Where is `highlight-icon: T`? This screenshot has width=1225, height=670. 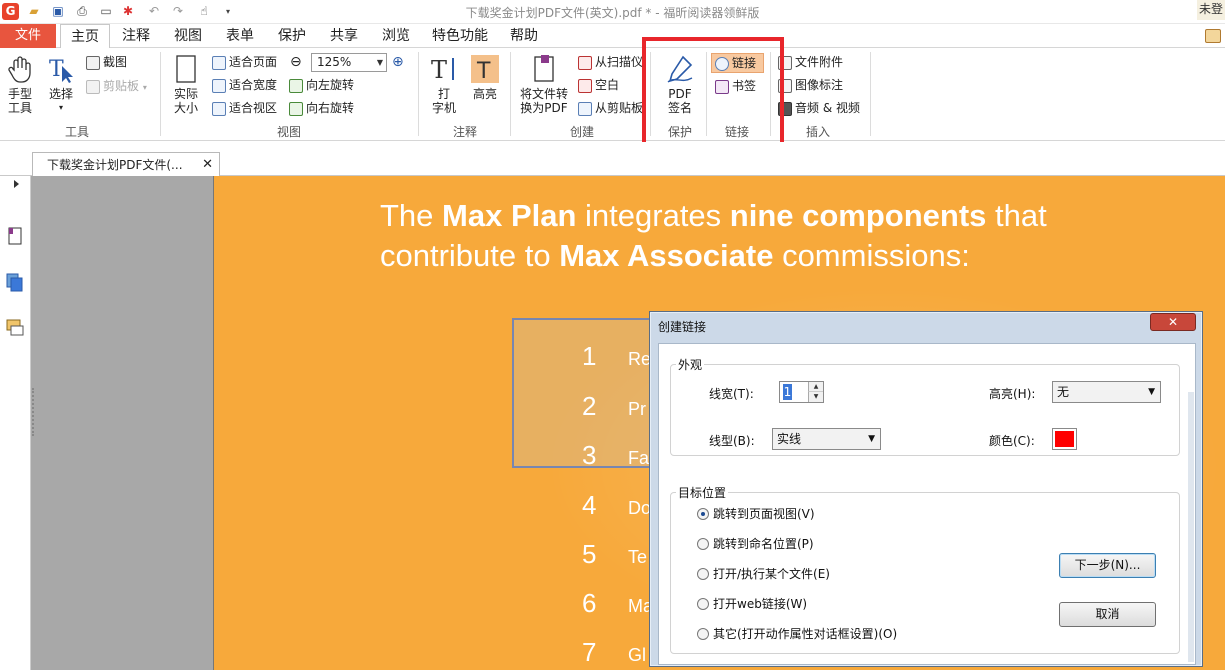
highlight-icon: T is located at coordinates (485, 69).